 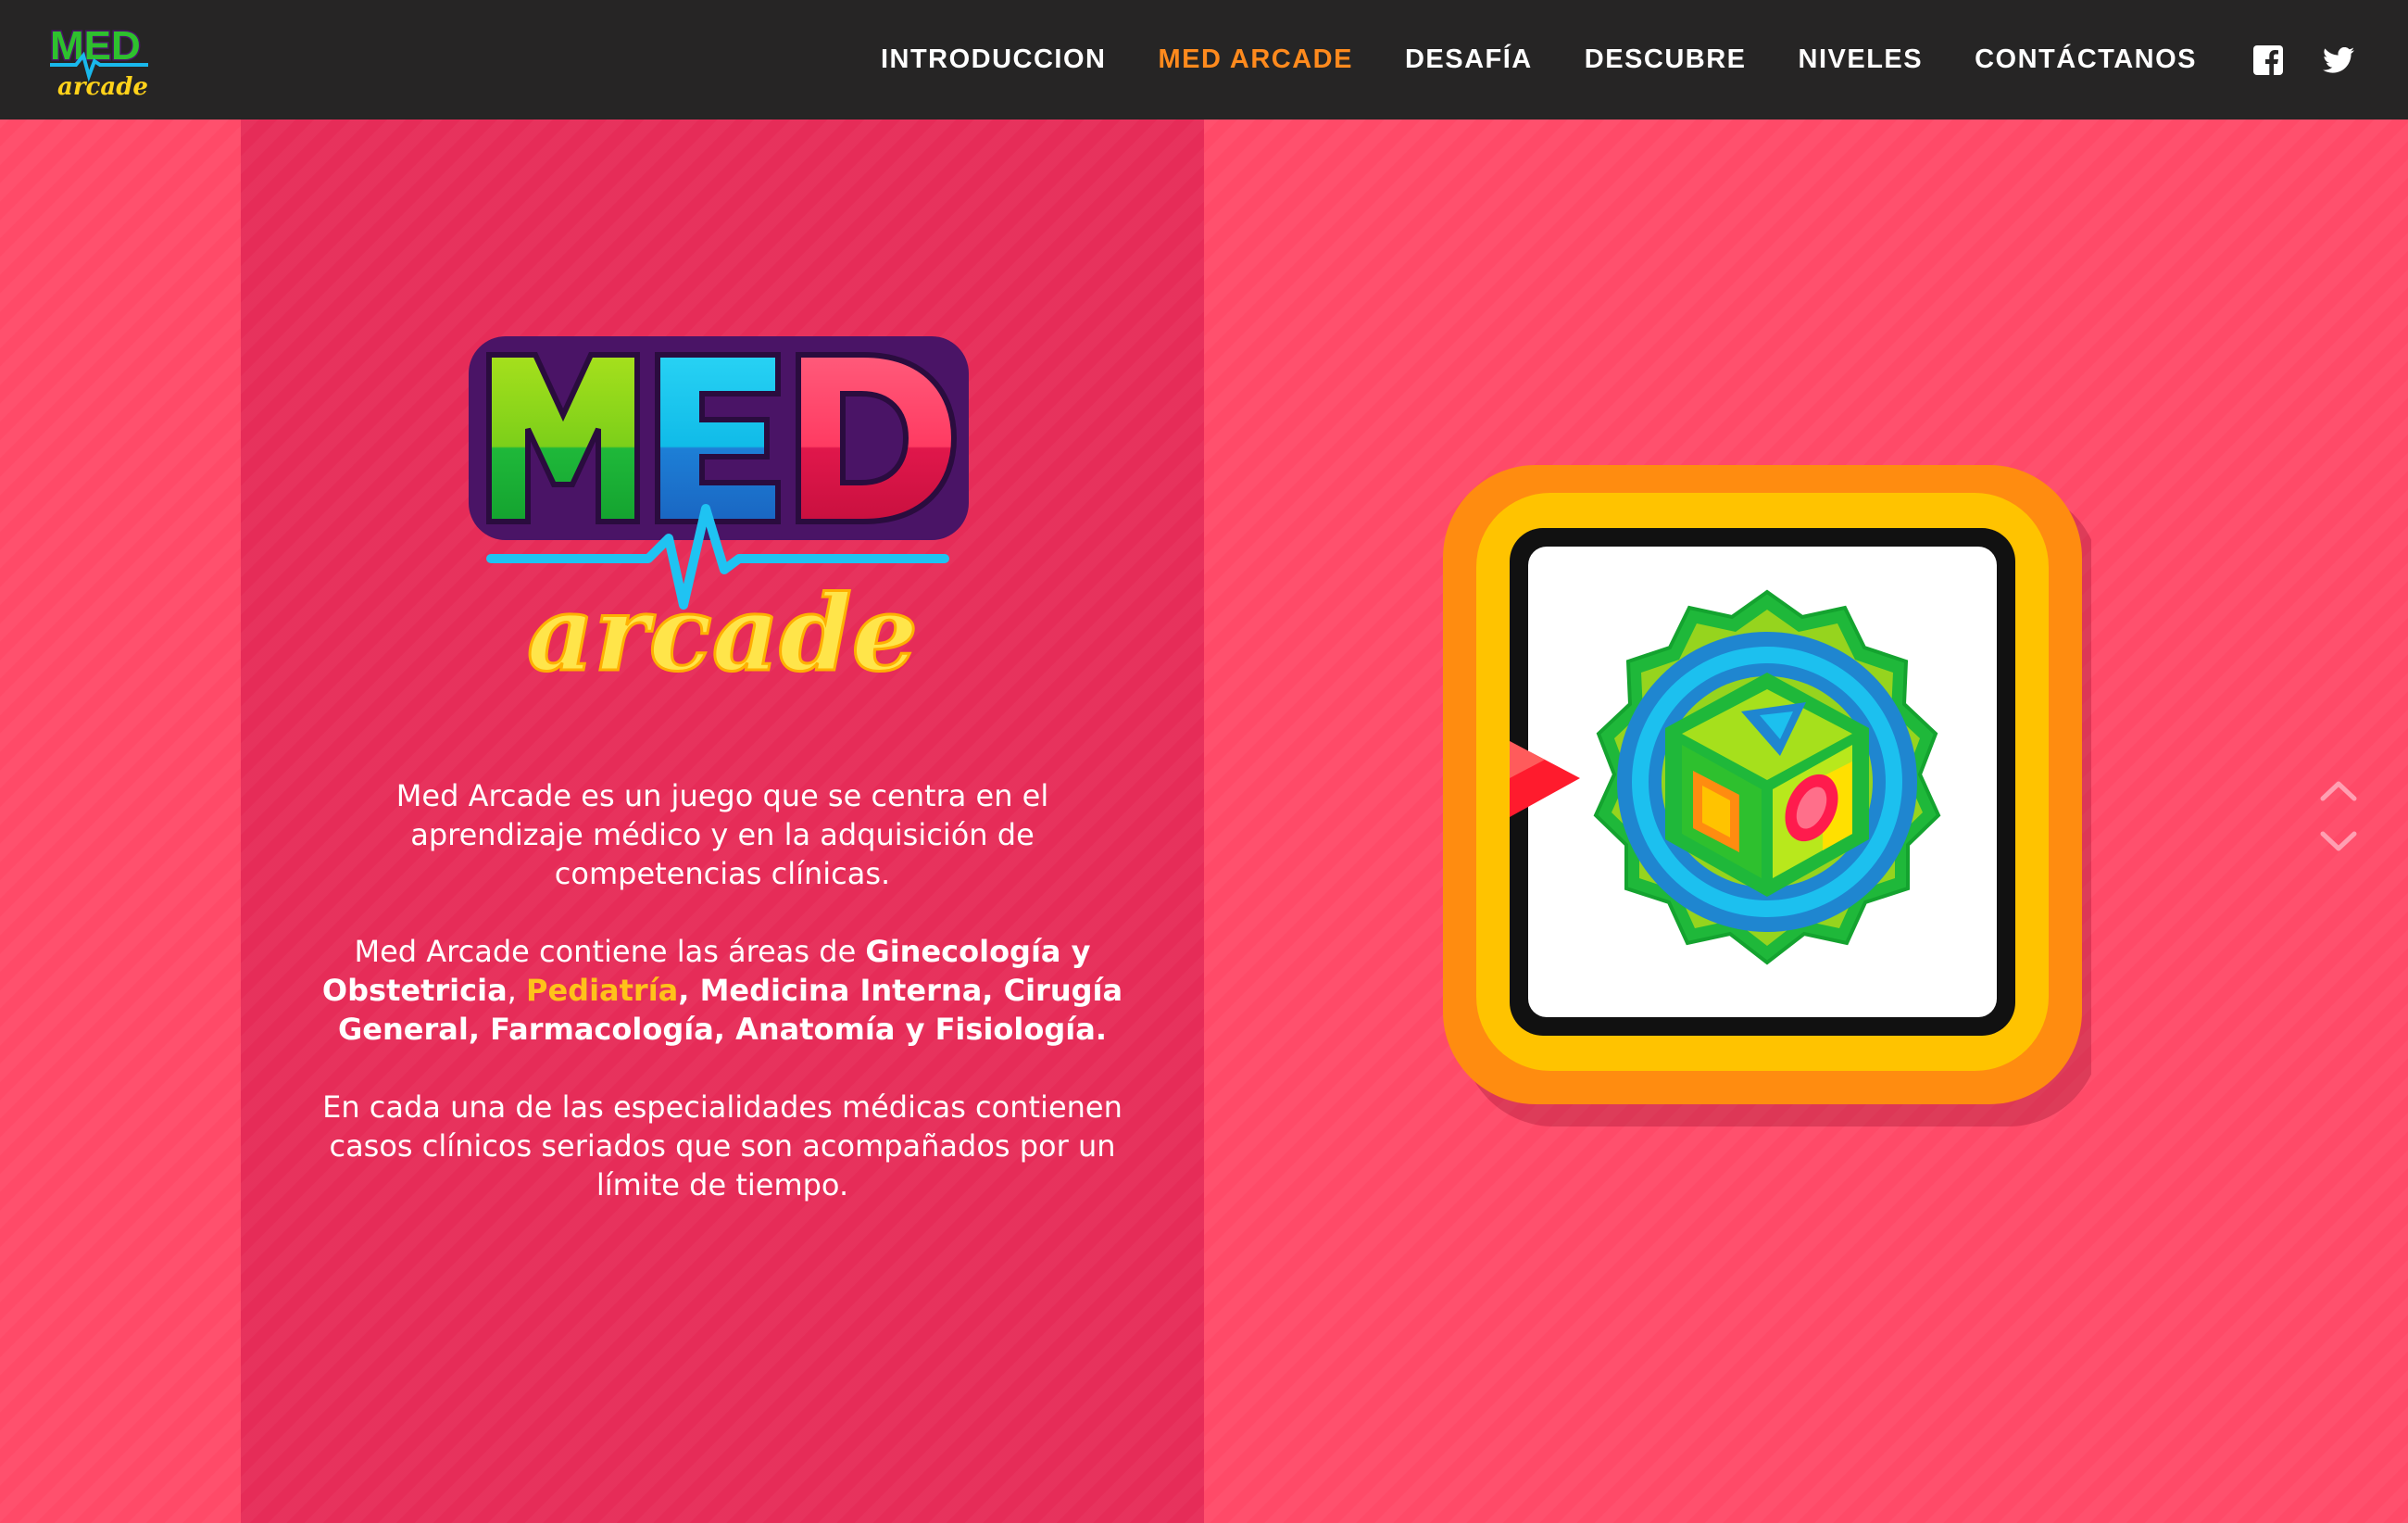 I want to click on nav-link-contactanos: CONTÁCTANOS, so click(x=2086, y=59).